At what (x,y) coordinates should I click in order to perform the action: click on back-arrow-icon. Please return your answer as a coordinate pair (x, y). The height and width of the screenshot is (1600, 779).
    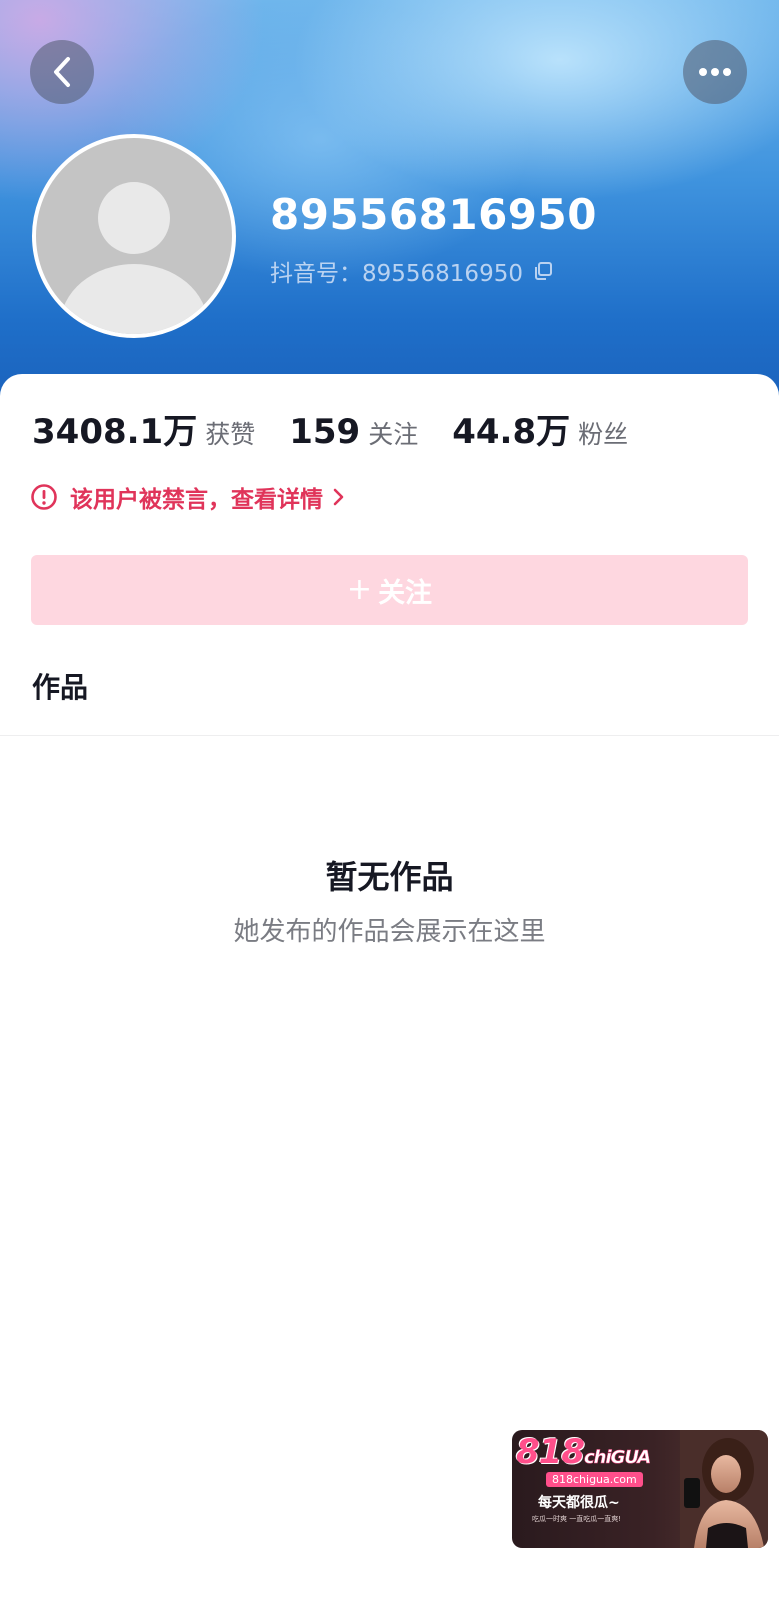
    Looking at the image, I should click on (62, 72).